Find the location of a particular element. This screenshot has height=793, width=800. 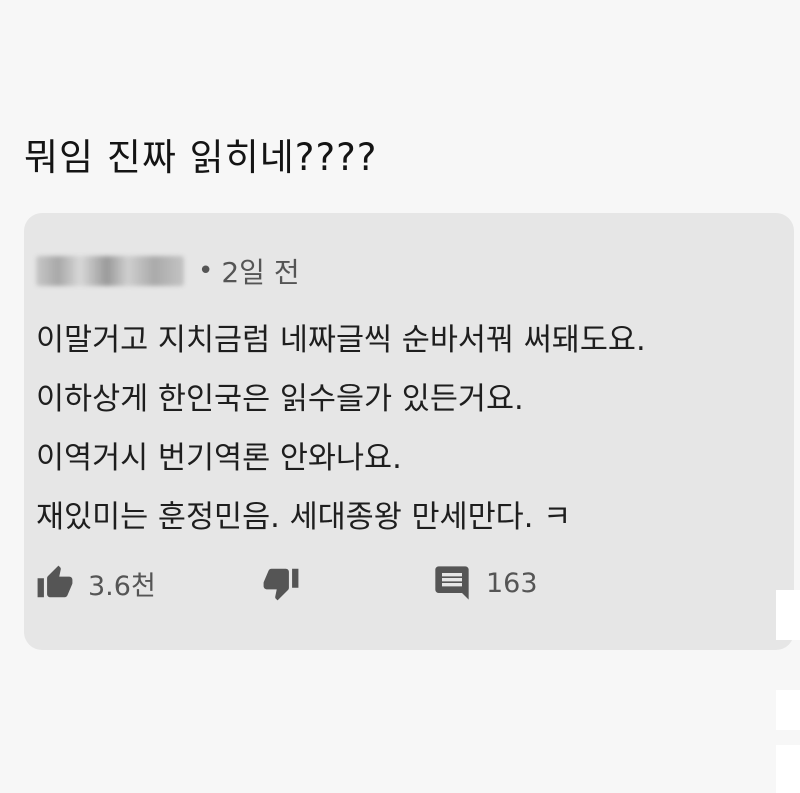

comment-line: 이말거고 지치금럼 네짜글씩 순바서꿔 써돼도요. is located at coordinates (341, 340).